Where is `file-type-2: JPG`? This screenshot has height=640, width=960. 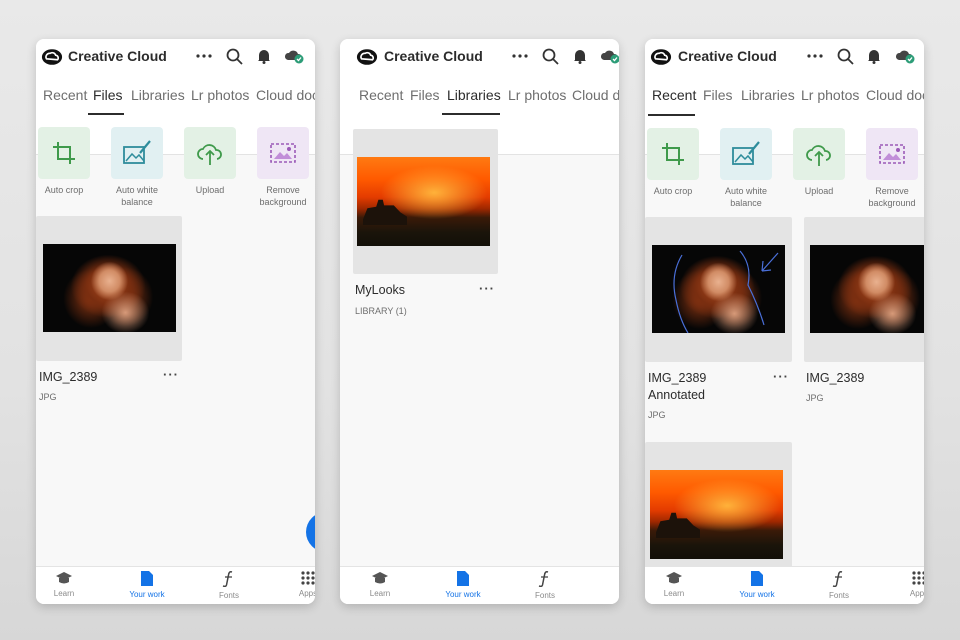 file-type-2: JPG is located at coordinates (815, 398).